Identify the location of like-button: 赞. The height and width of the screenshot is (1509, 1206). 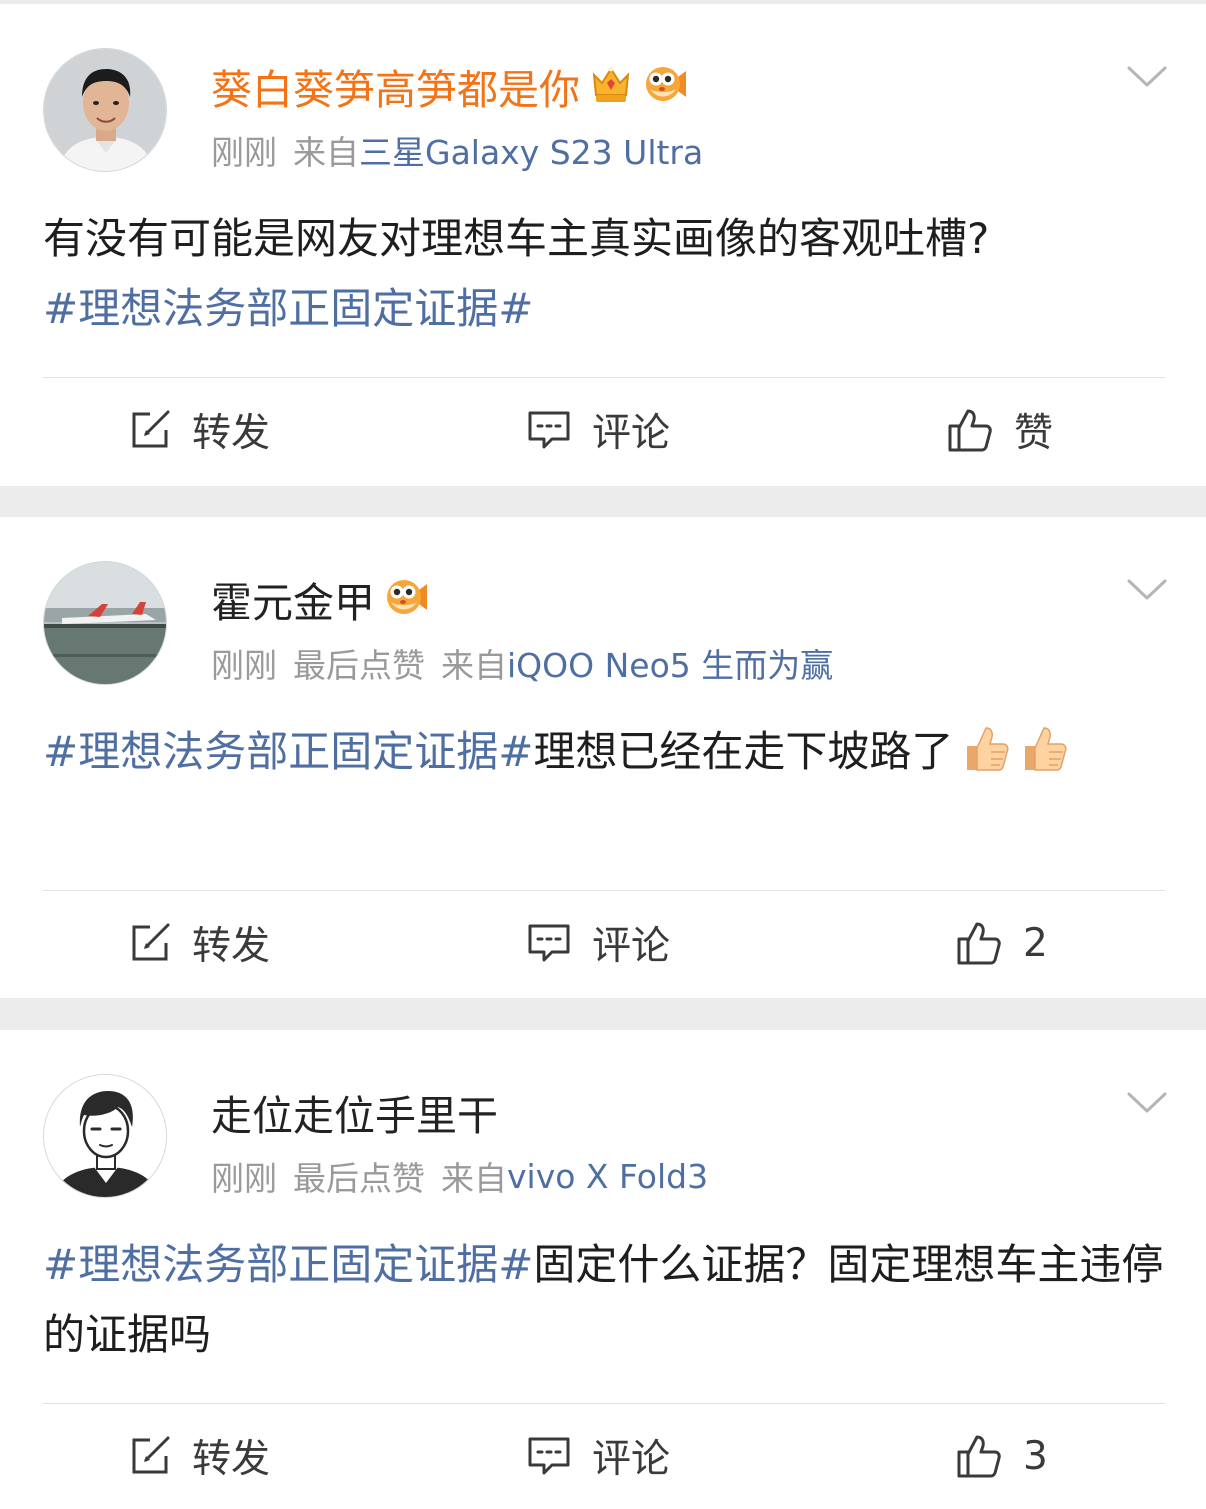
(999, 430).